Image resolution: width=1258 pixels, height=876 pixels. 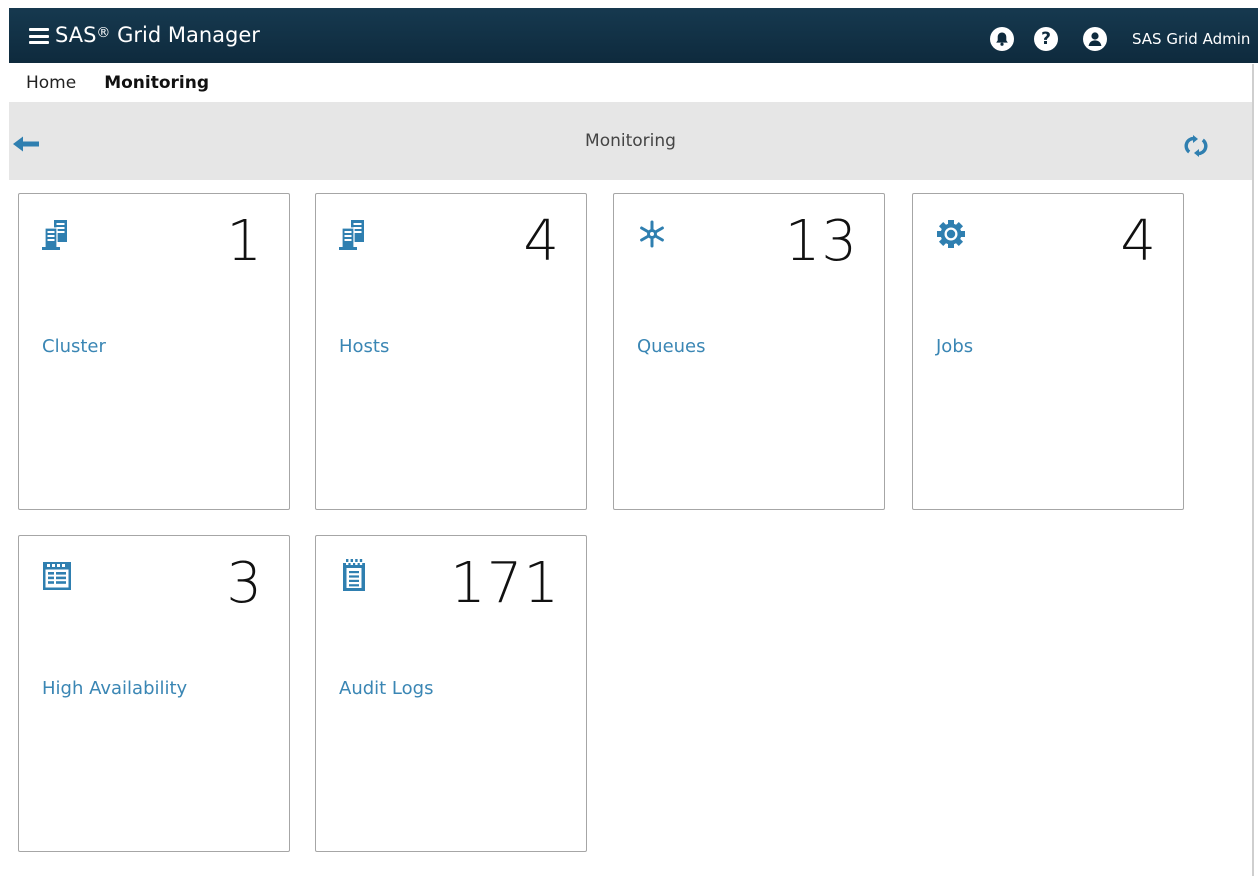 What do you see at coordinates (1046, 39) in the screenshot?
I see `help-icon: ?` at bounding box center [1046, 39].